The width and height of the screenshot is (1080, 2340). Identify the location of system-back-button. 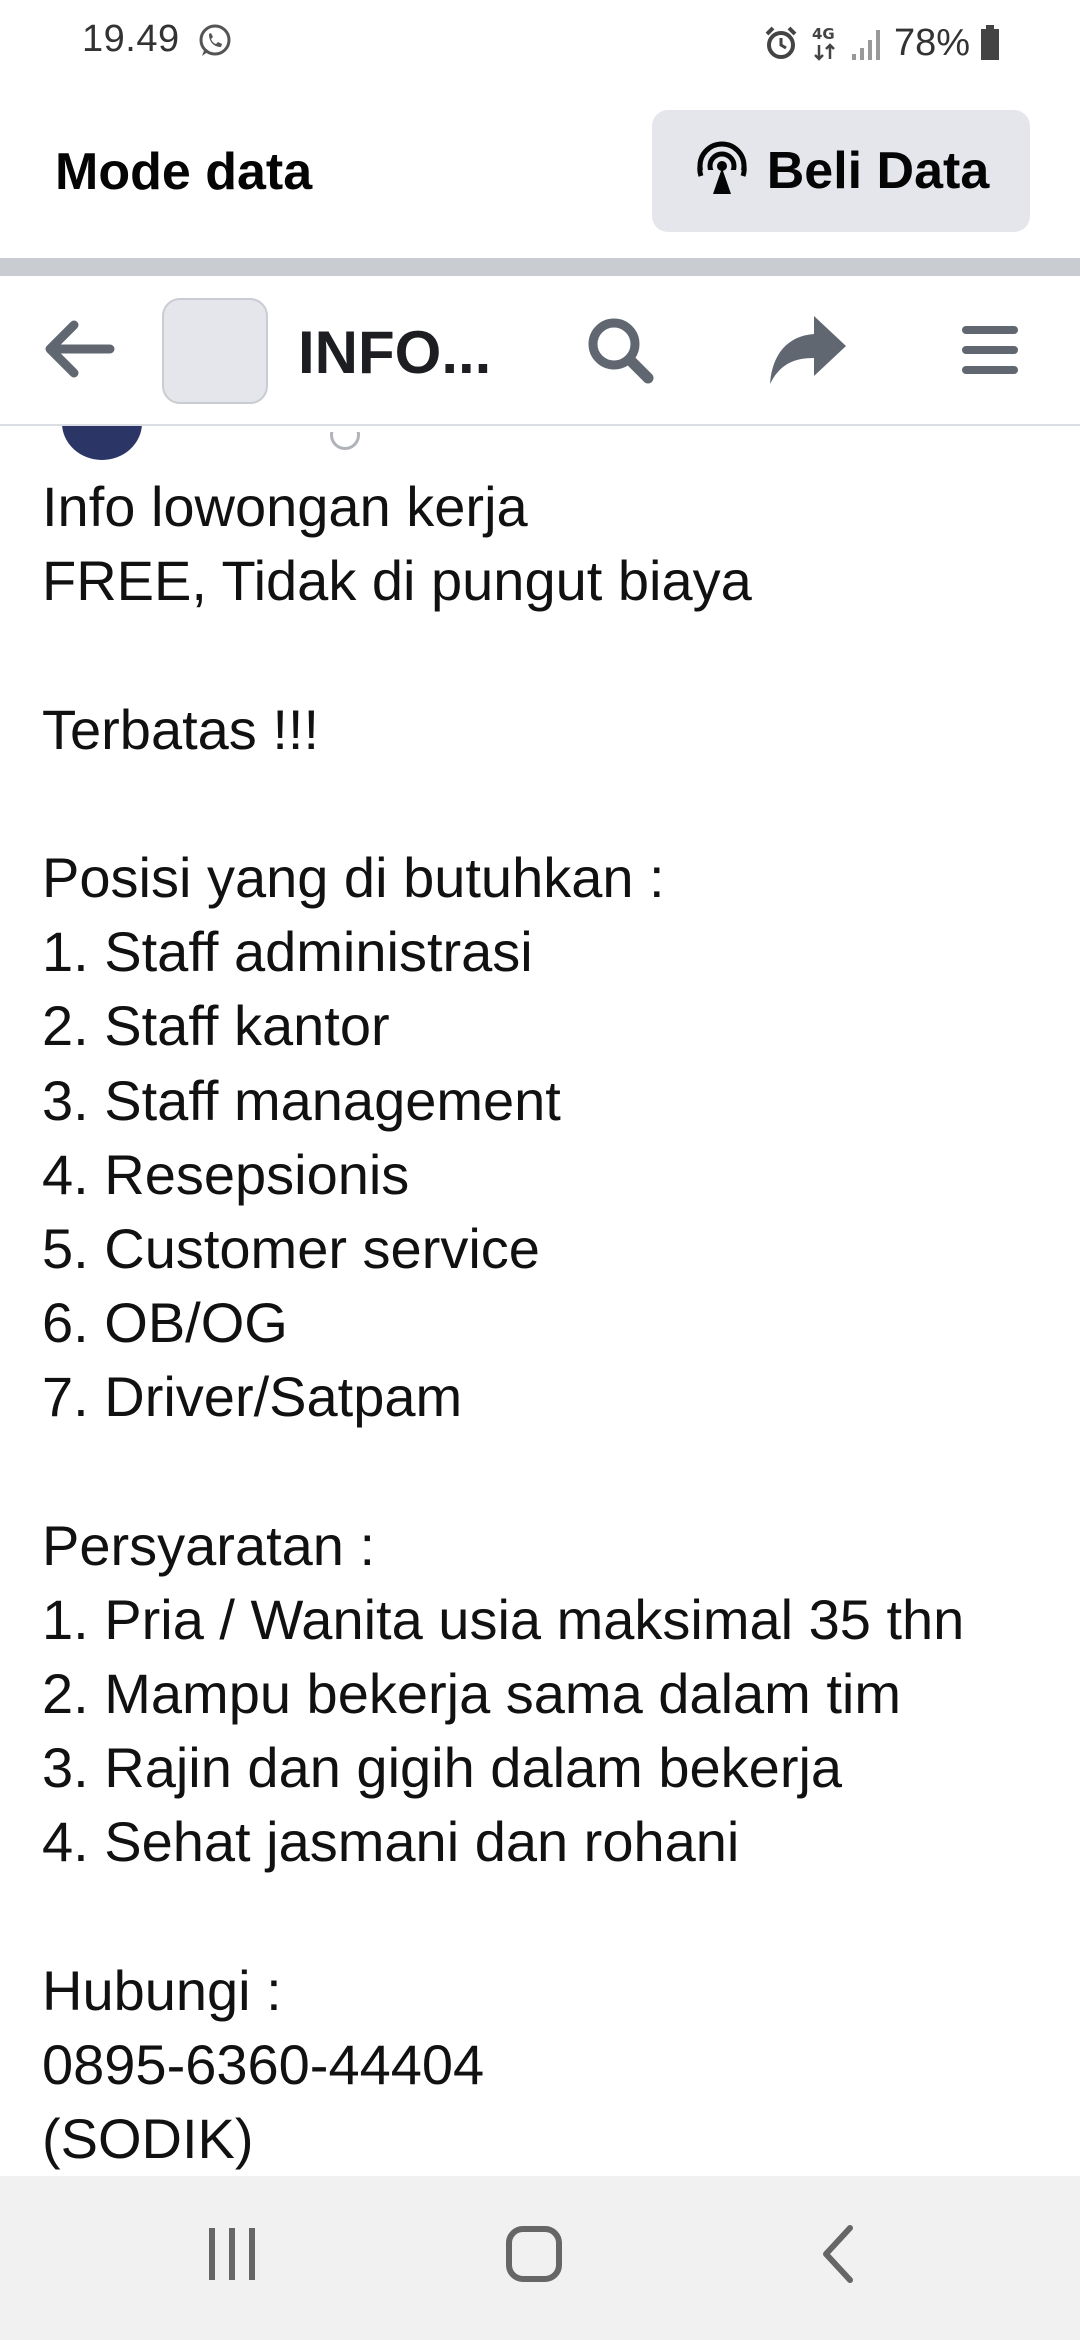
(838, 2256).